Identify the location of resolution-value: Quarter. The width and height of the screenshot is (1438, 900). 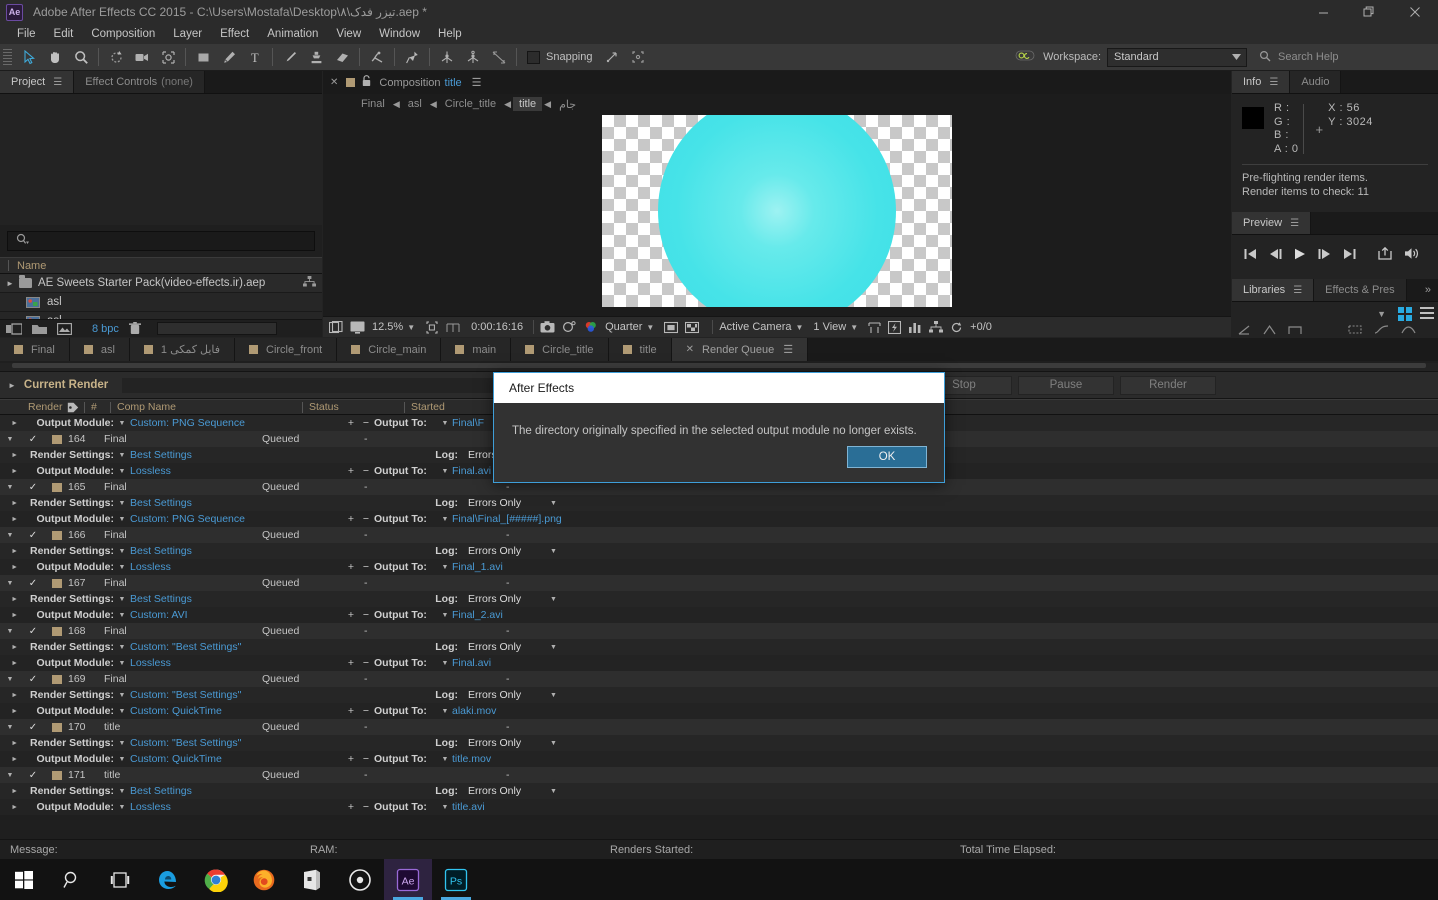
(623, 327).